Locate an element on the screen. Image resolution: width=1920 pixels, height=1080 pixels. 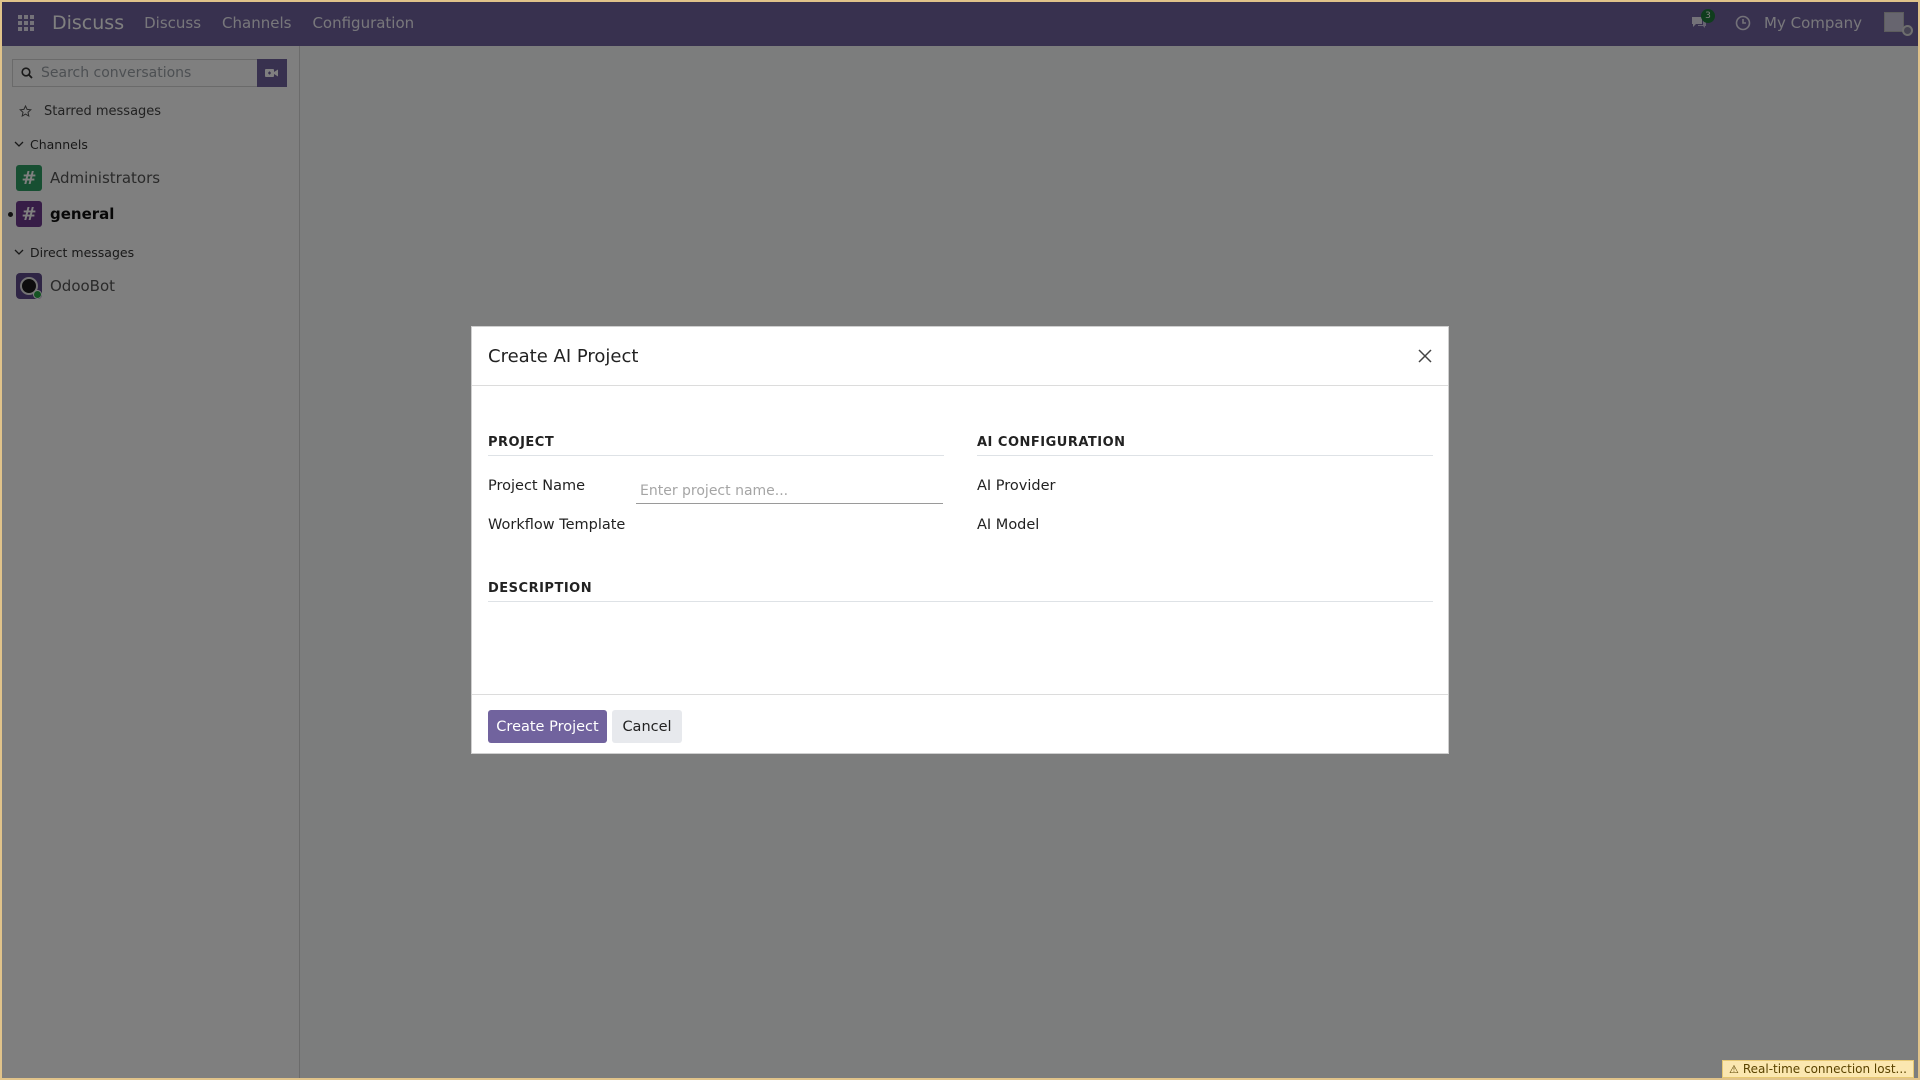
dialog-title: Create AI Project is located at coordinates (563, 356).